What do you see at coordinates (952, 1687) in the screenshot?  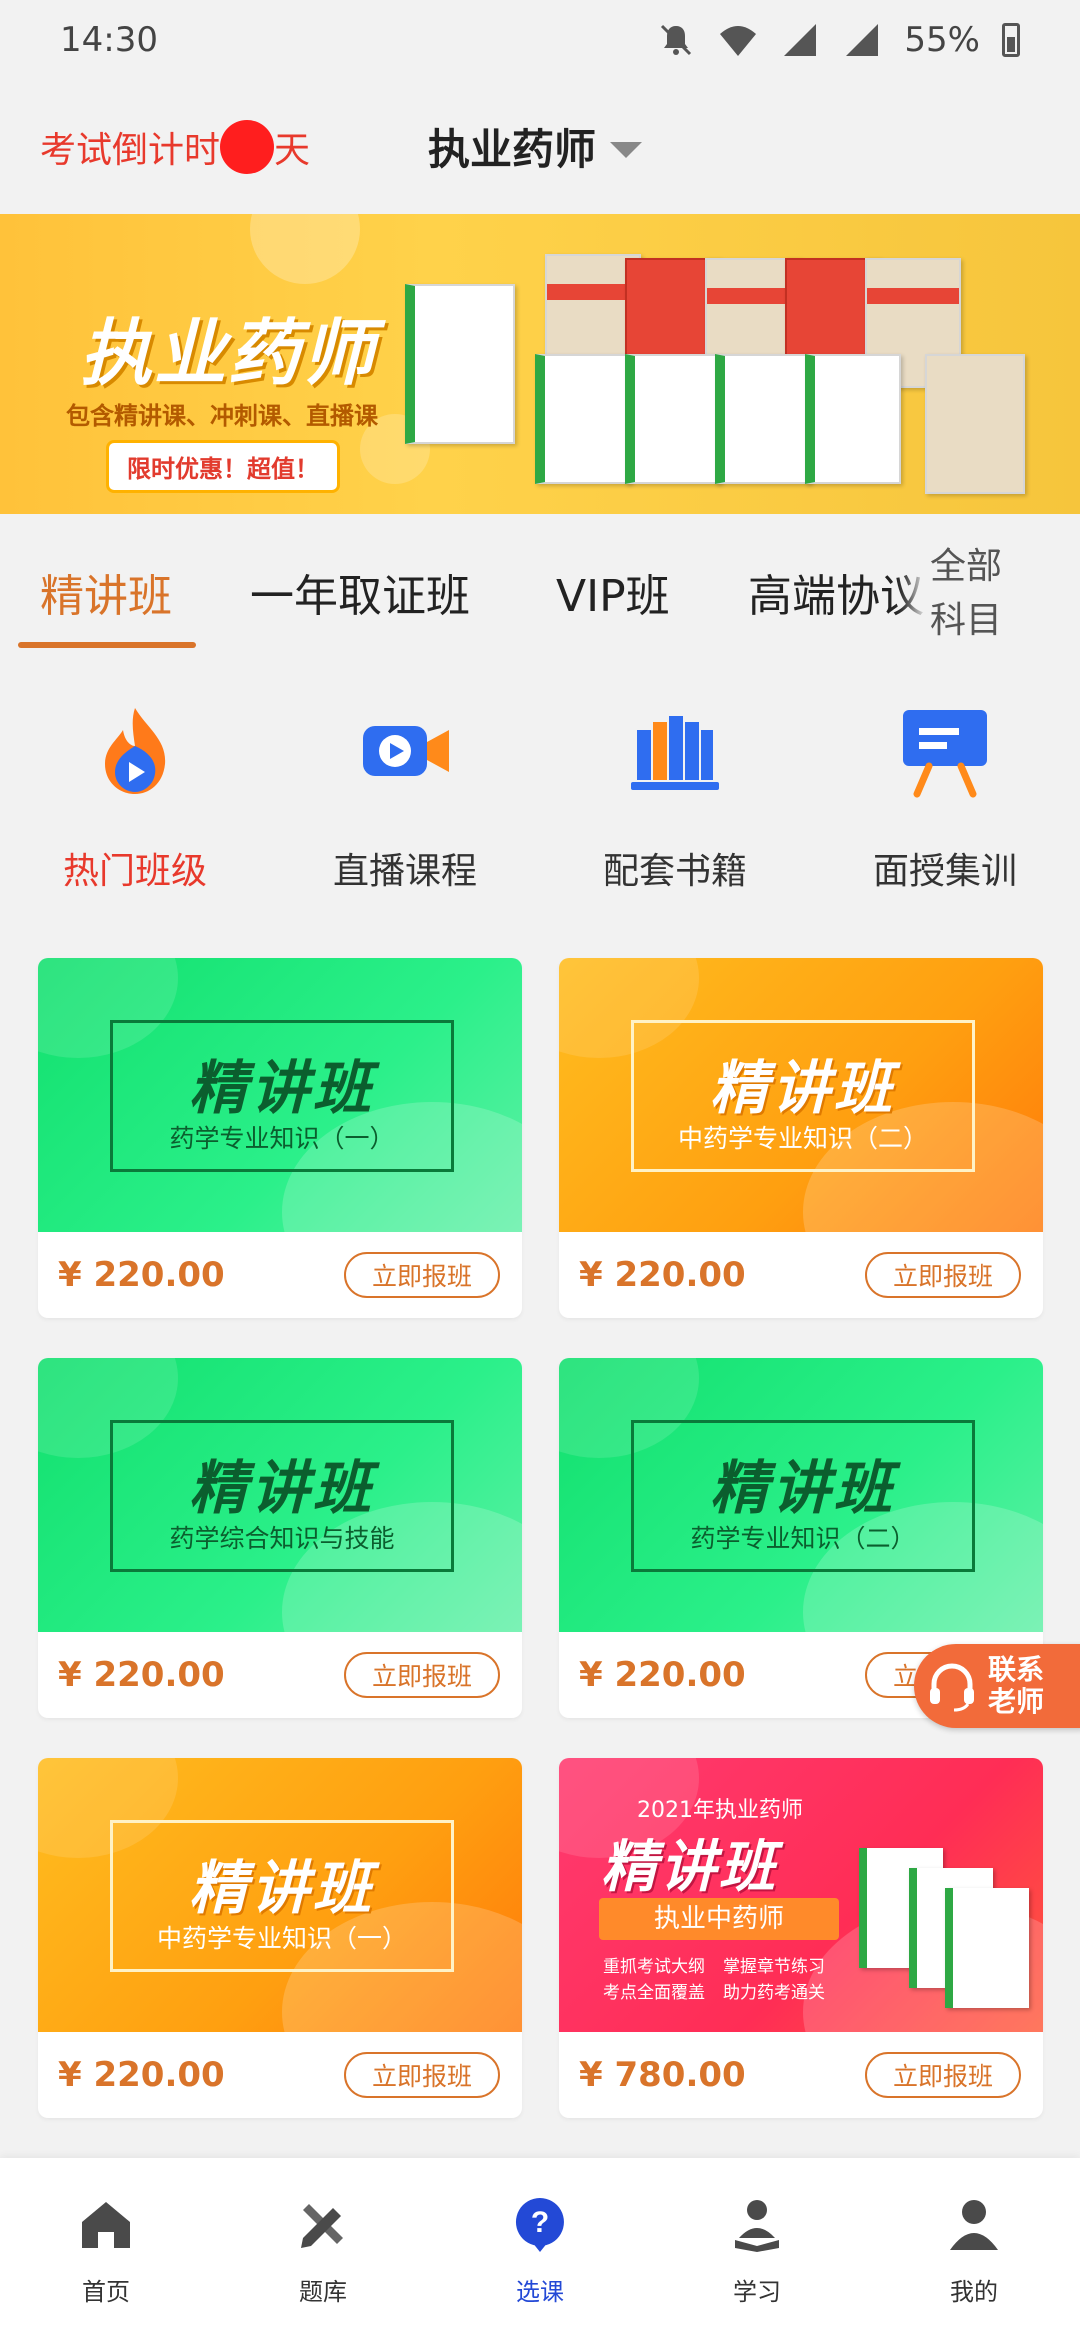 I see `headset-icon` at bounding box center [952, 1687].